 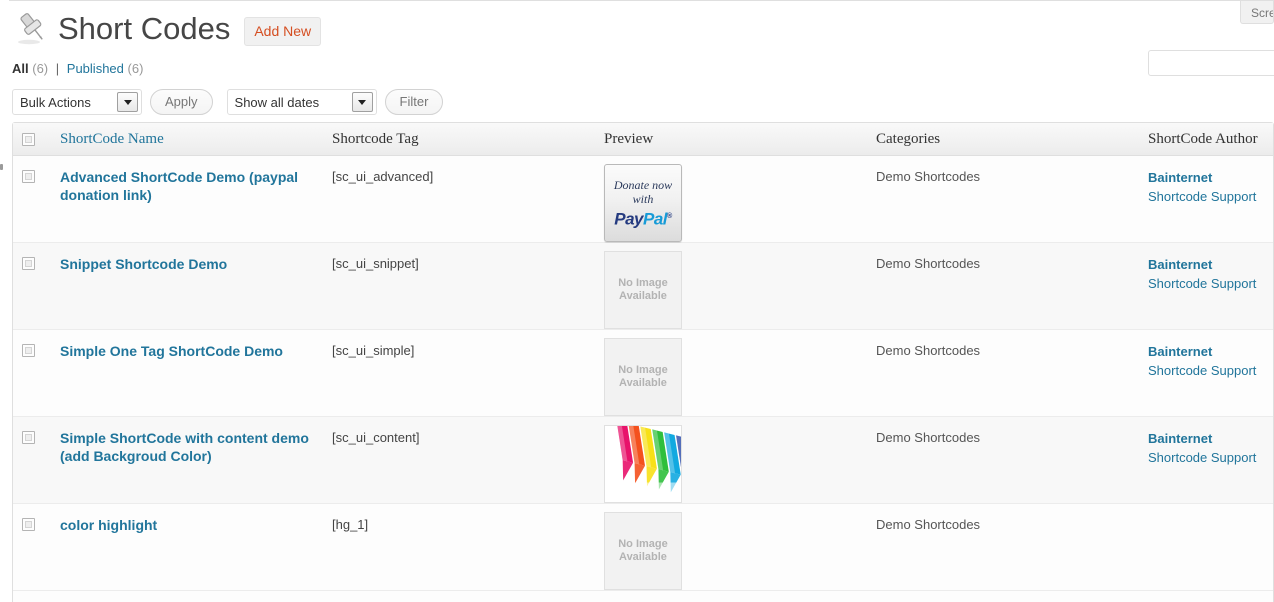 I want to click on column-label-name: ShortCode Name, so click(x=112, y=138).